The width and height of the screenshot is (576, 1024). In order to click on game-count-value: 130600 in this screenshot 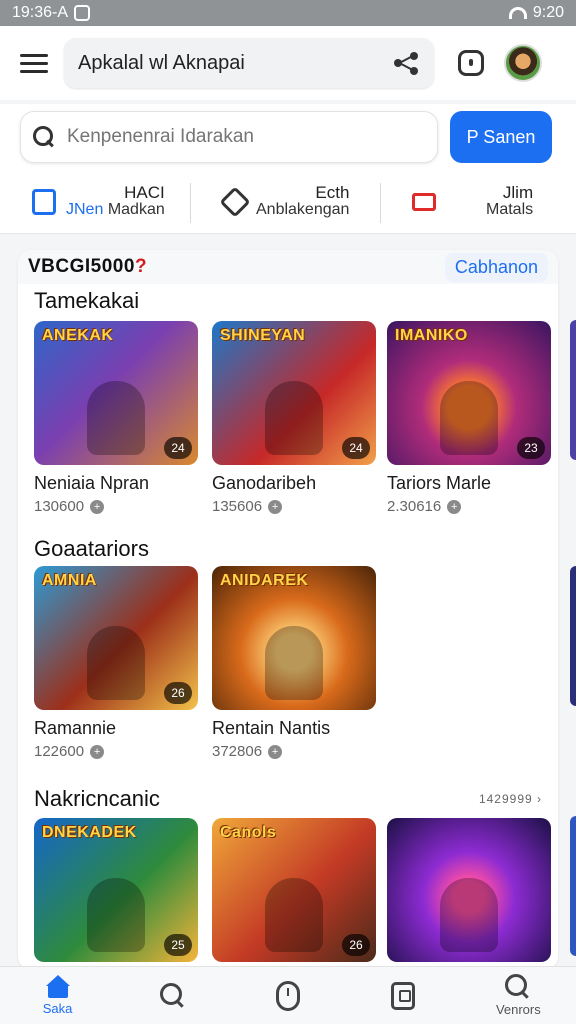, I will do `click(59, 506)`.